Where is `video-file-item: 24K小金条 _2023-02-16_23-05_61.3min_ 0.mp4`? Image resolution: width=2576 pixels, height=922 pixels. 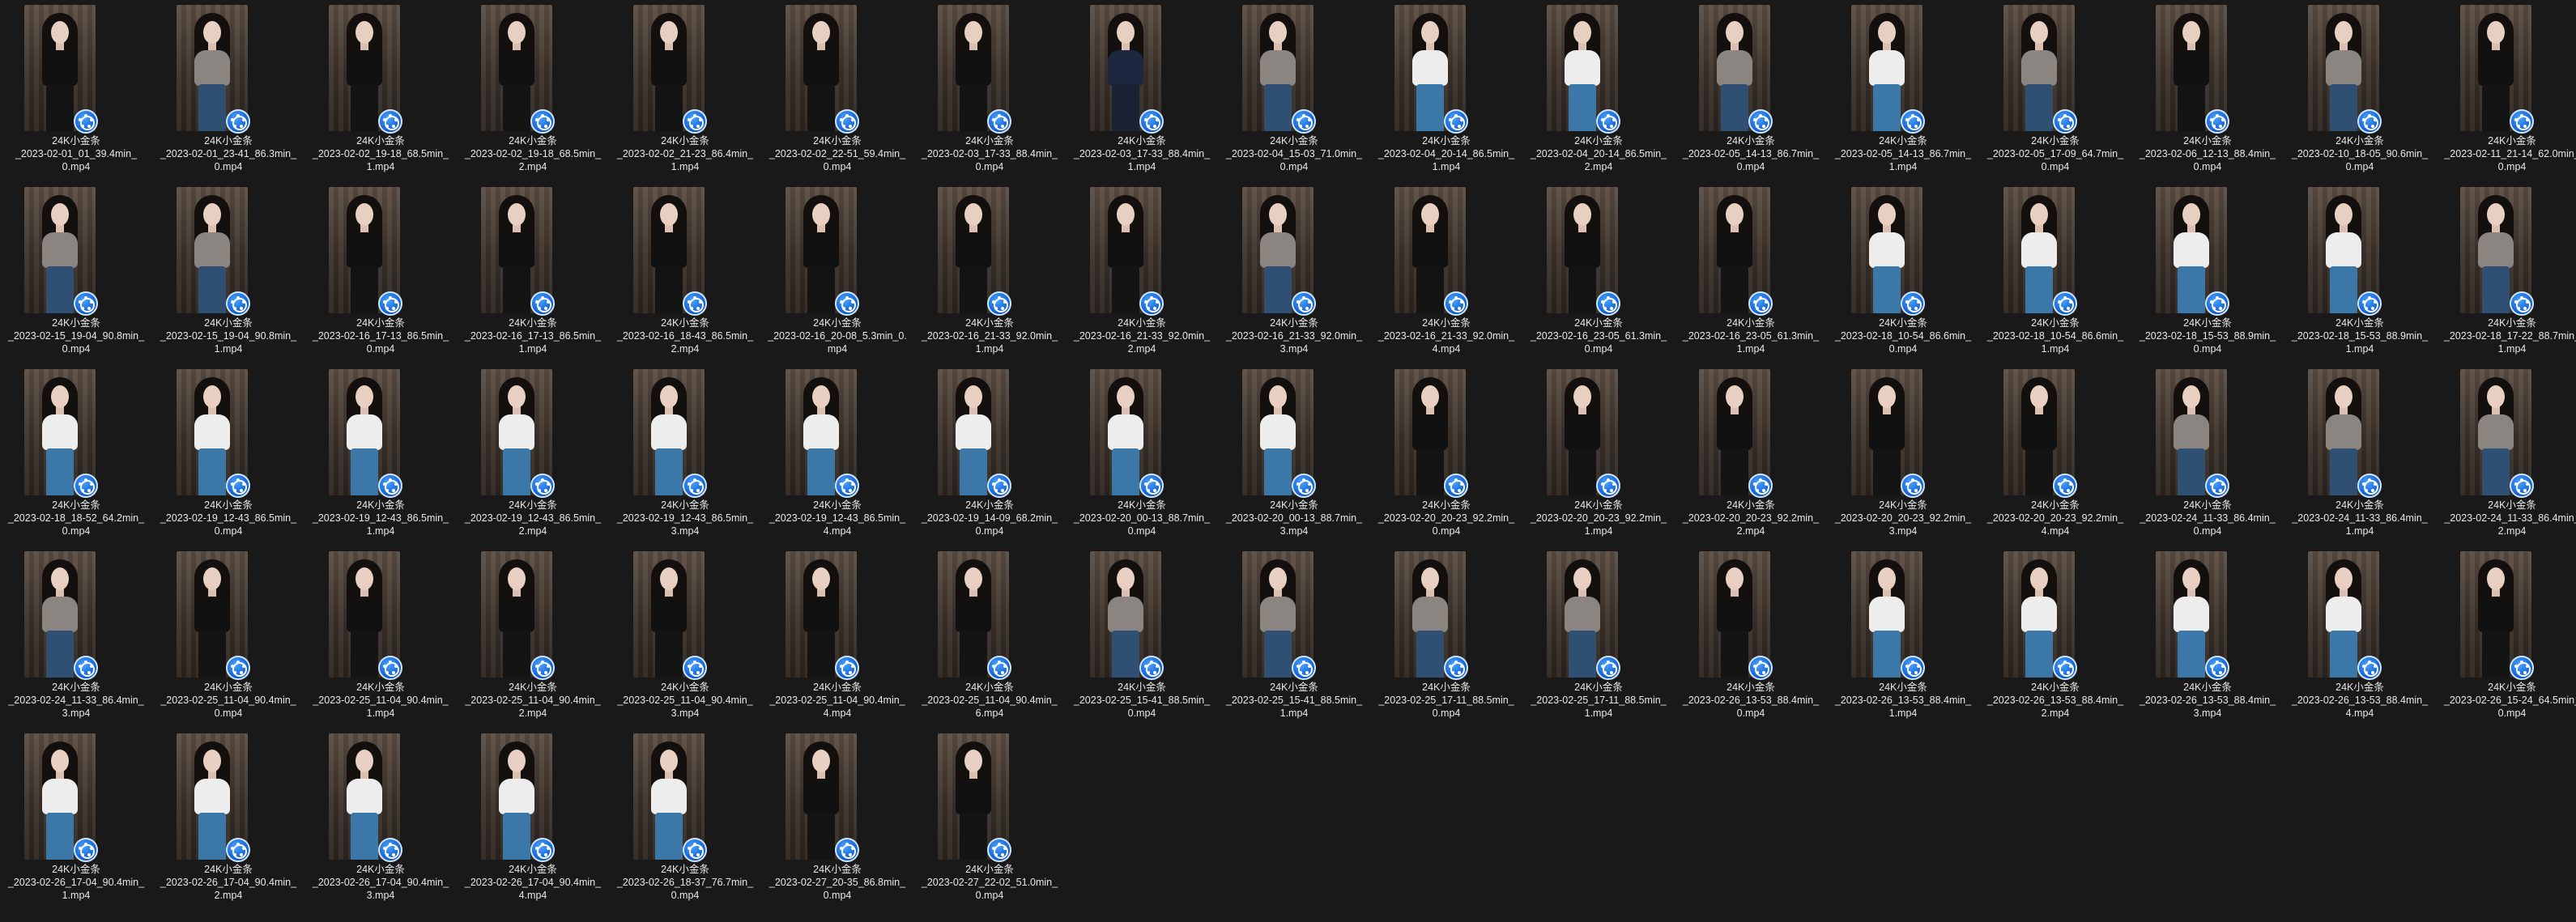
video-file-item: 24K小金条 _2023-02-16_23-05_61.3min_ 0.mp4 is located at coordinates (1598, 273).